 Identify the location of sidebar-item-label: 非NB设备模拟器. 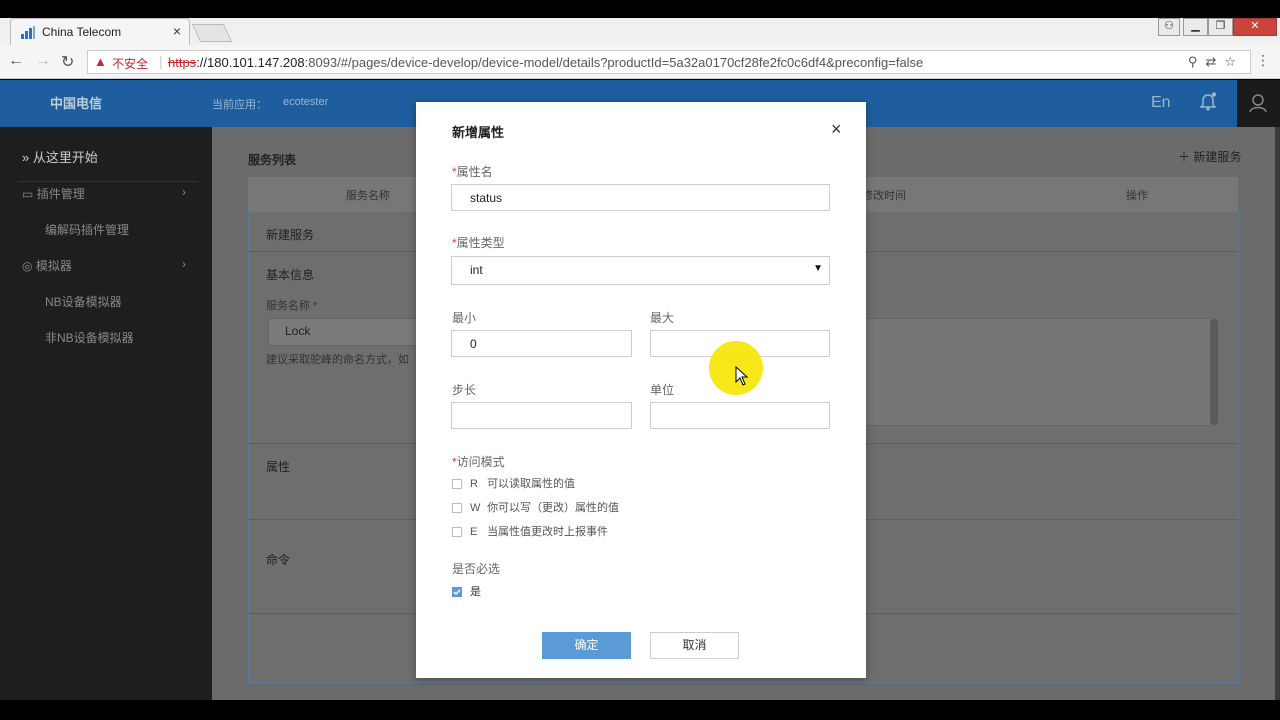
(89, 338).